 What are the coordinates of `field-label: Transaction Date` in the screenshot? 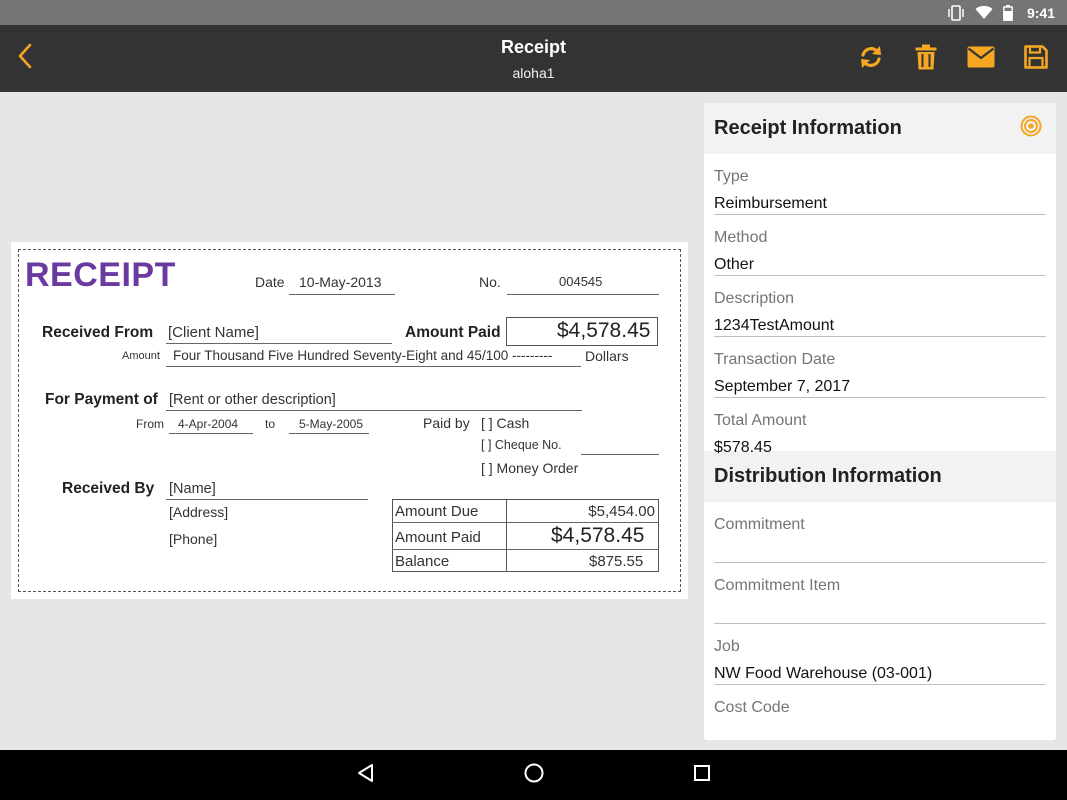 It's located at (775, 359).